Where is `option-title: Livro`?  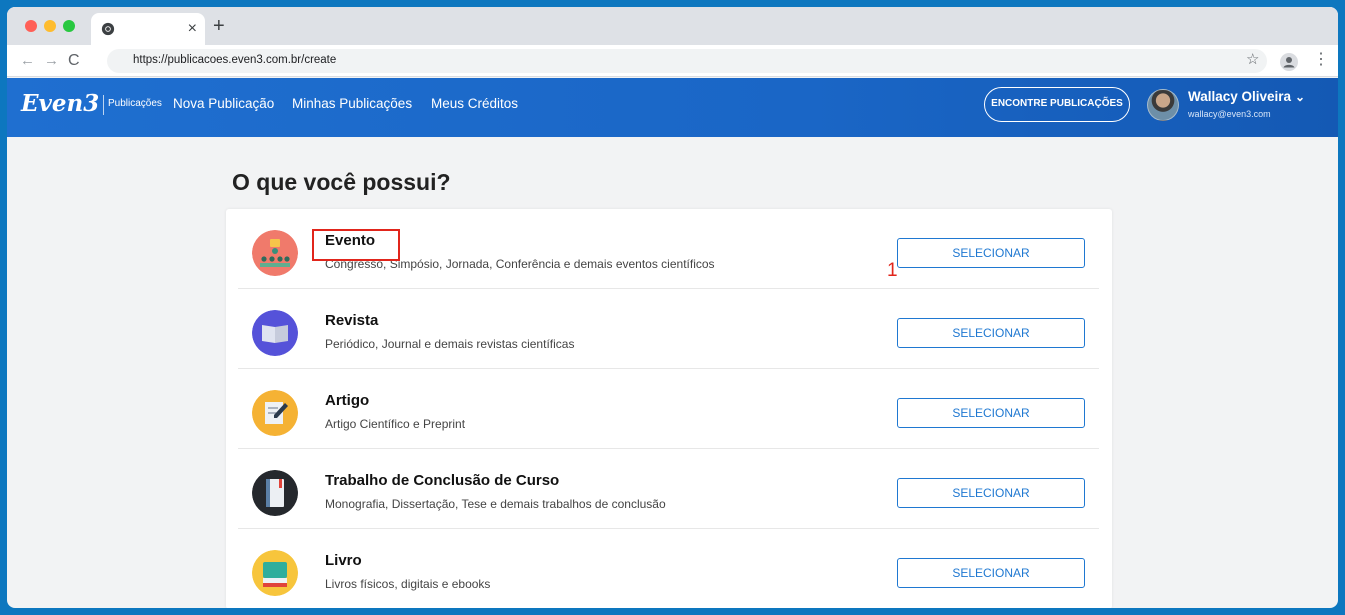 option-title: Livro is located at coordinates (343, 560).